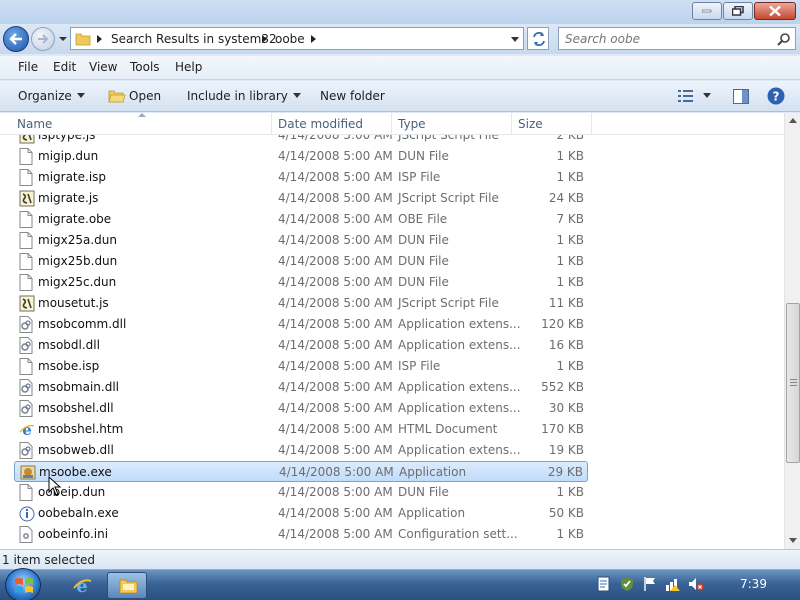 This screenshot has height=600, width=800. I want to click on menu-file: File, so click(28, 67).